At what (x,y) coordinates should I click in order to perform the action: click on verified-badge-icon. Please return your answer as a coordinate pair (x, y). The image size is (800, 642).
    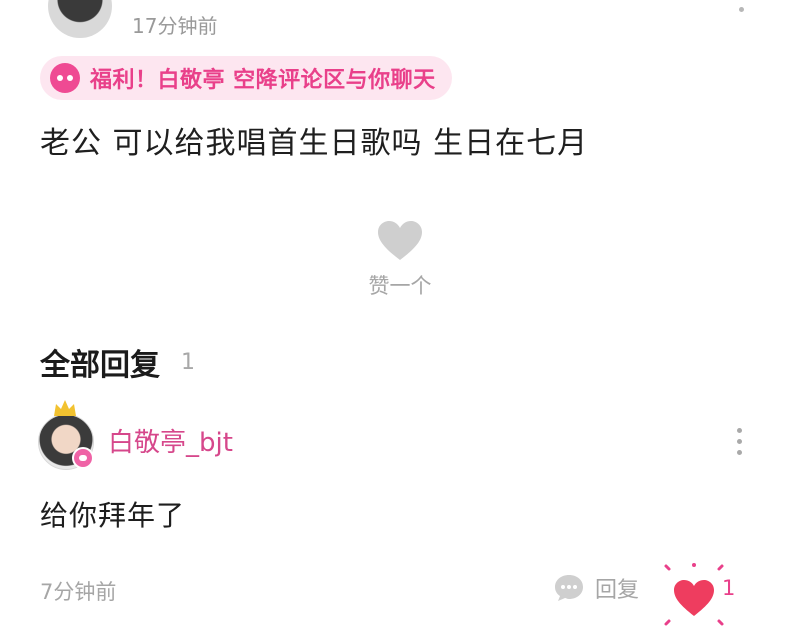
    Looking at the image, I should click on (83, 458).